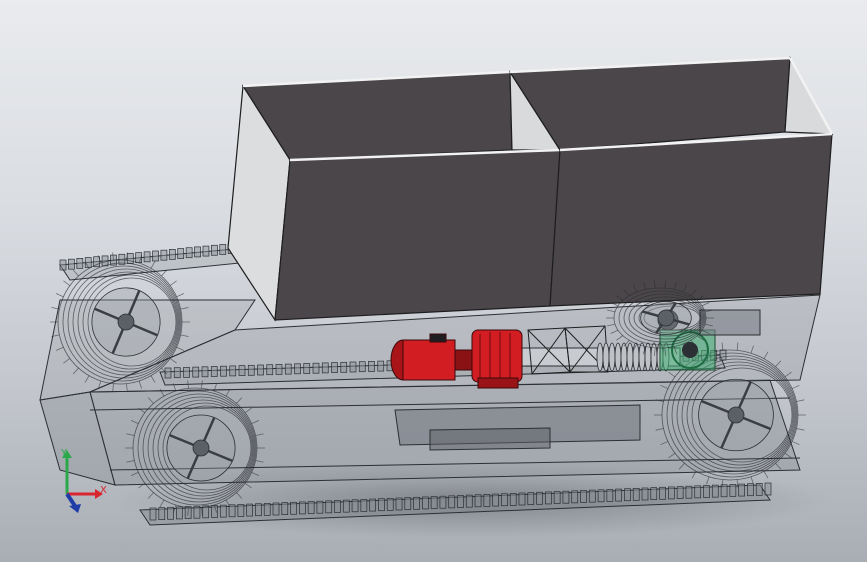 The image size is (867, 562). Describe the element at coordinates (103, 490) in the screenshot. I see `x-axis-label: X` at that location.